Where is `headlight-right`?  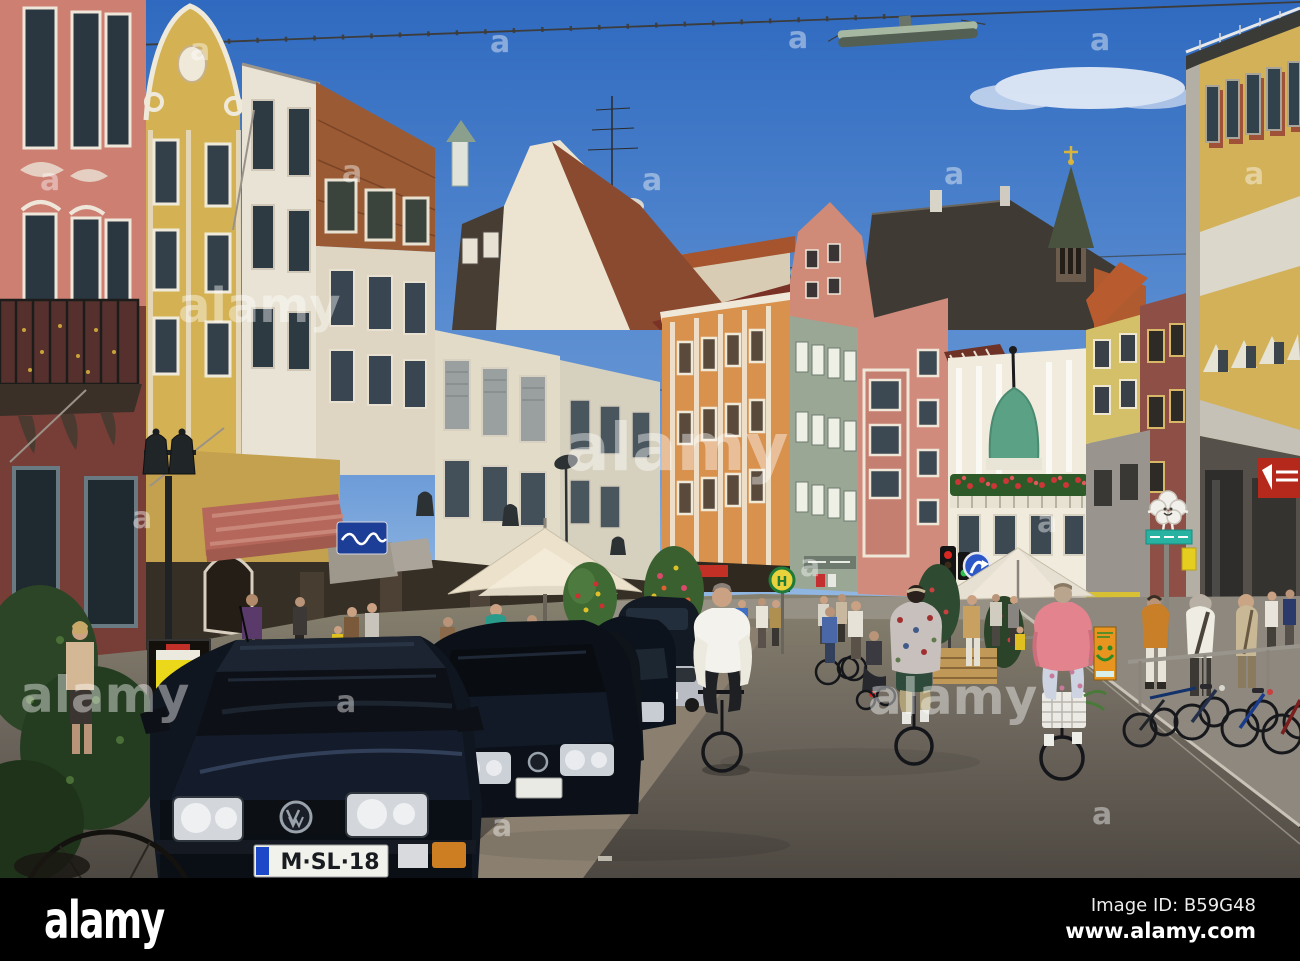 headlight-right is located at coordinates (387, 815).